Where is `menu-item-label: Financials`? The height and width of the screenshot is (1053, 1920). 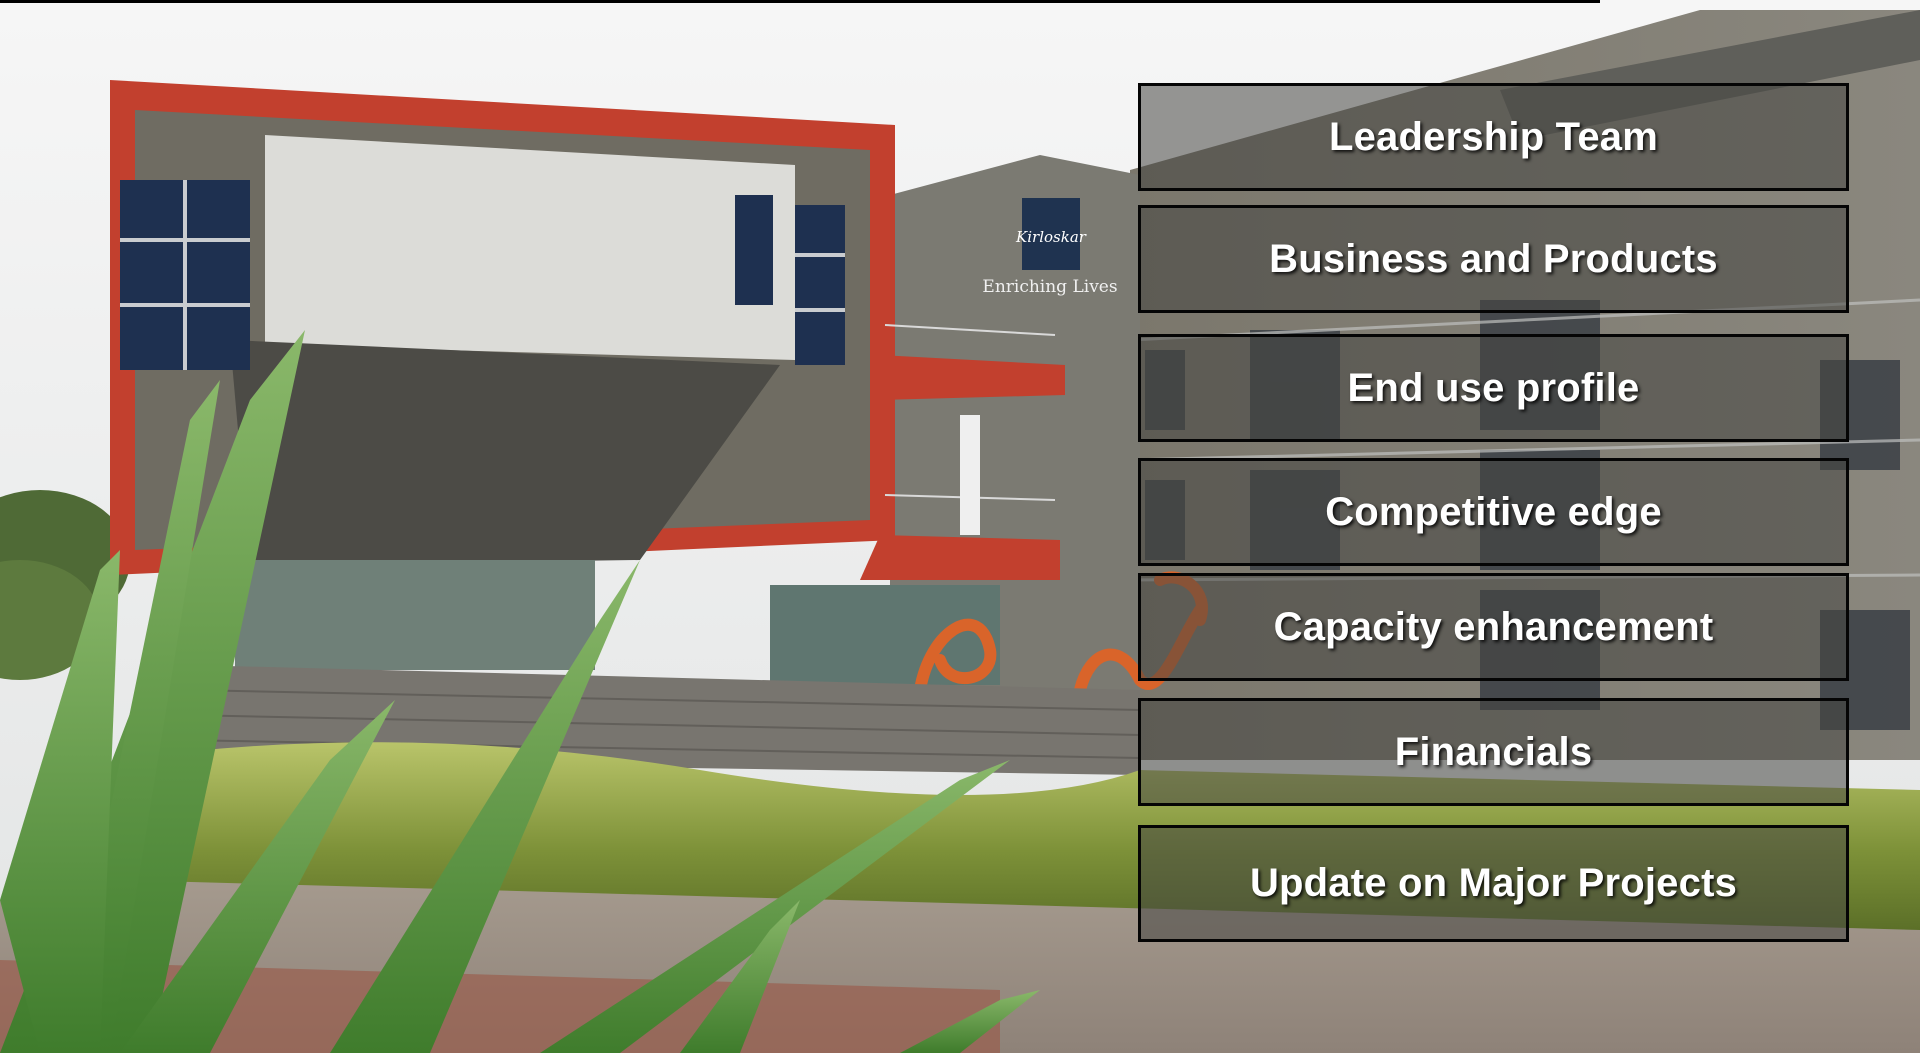
menu-item-label: Financials is located at coordinates (1493, 751).